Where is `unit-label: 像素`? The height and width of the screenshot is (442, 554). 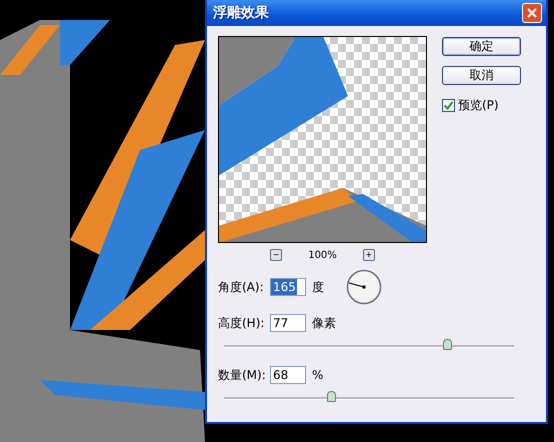
unit-label: 像素 is located at coordinates (324, 323).